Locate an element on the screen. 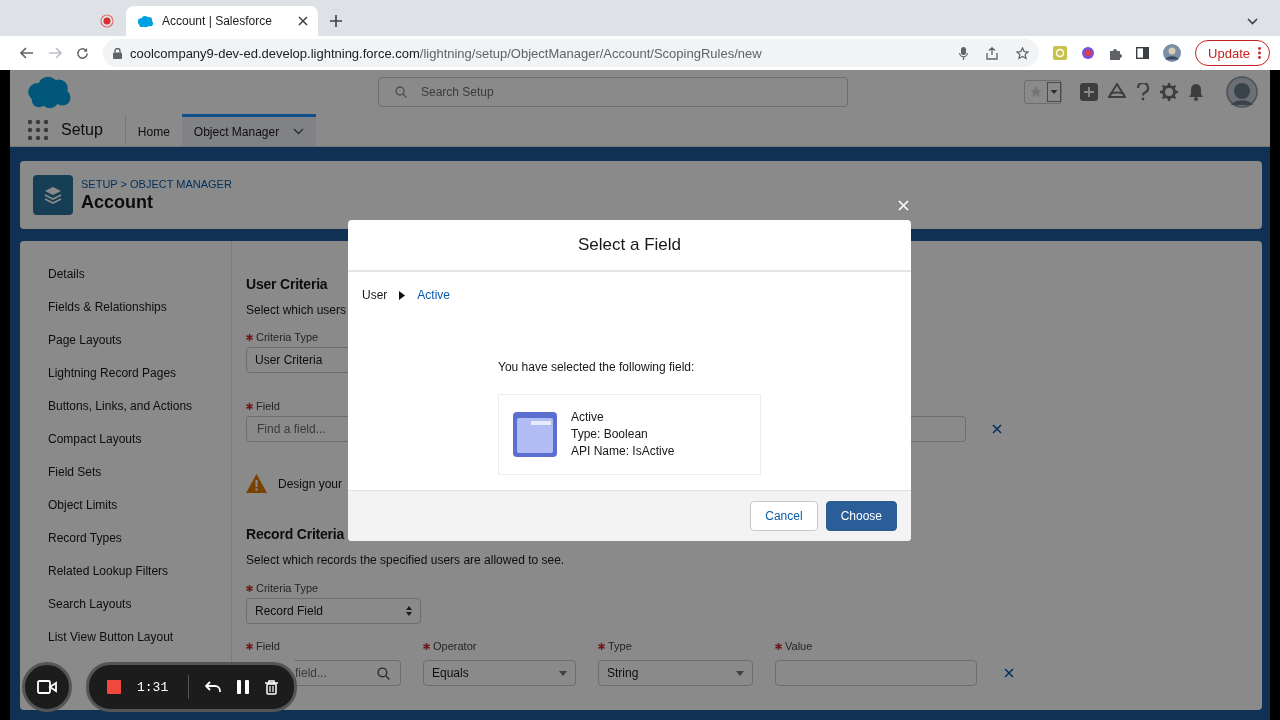 The image size is (1280, 720). cancel-button: Cancel is located at coordinates (784, 516).